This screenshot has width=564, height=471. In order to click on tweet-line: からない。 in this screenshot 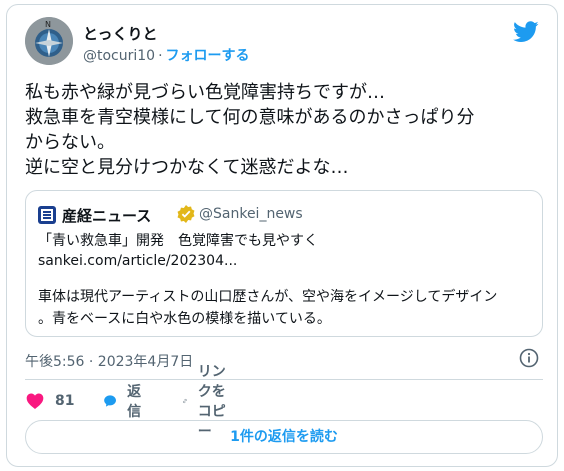, I will do `click(70, 142)`.